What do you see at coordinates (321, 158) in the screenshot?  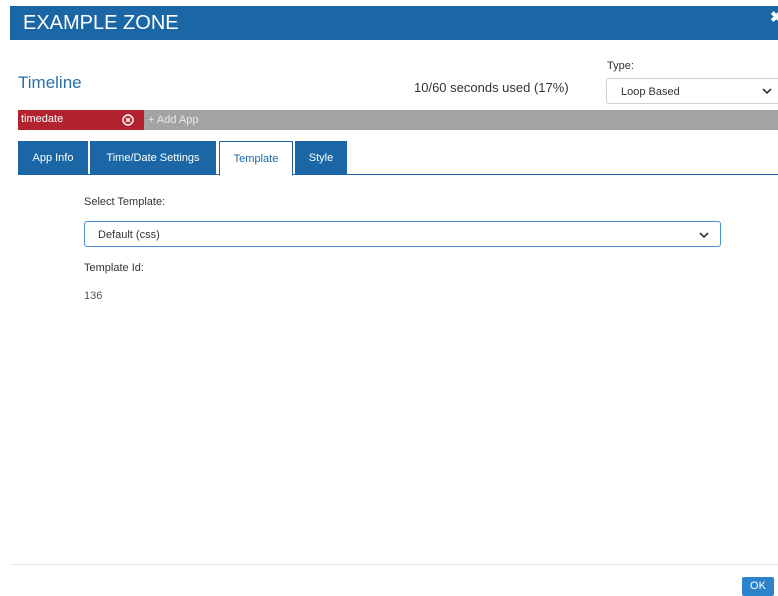 I see `tab-style: Style` at bounding box center [321, 158].